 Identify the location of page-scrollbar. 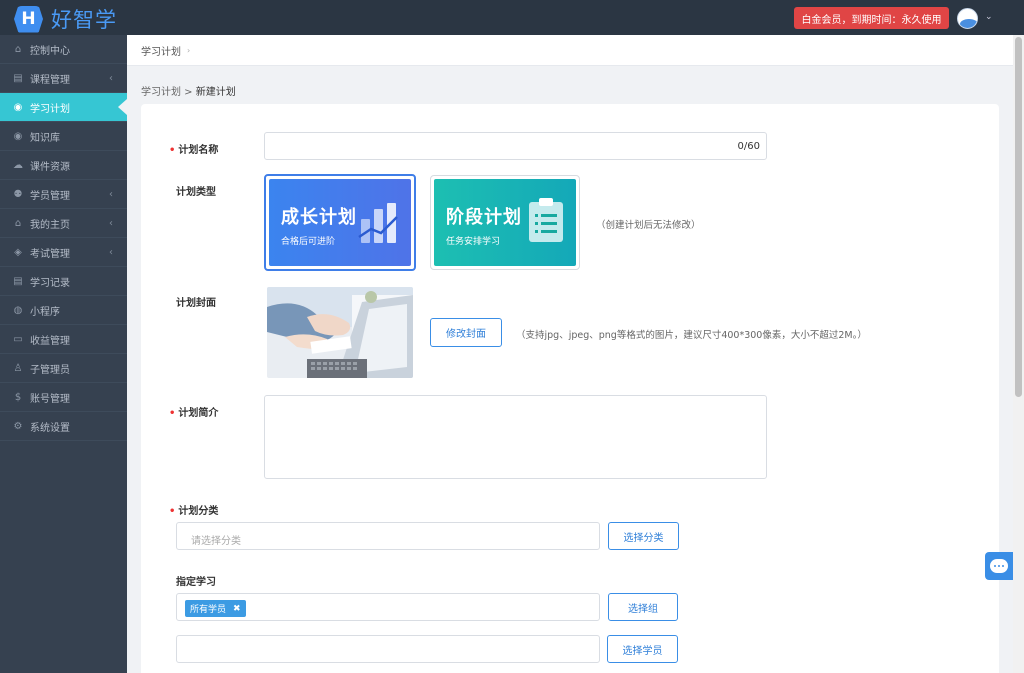
(1018, 354).